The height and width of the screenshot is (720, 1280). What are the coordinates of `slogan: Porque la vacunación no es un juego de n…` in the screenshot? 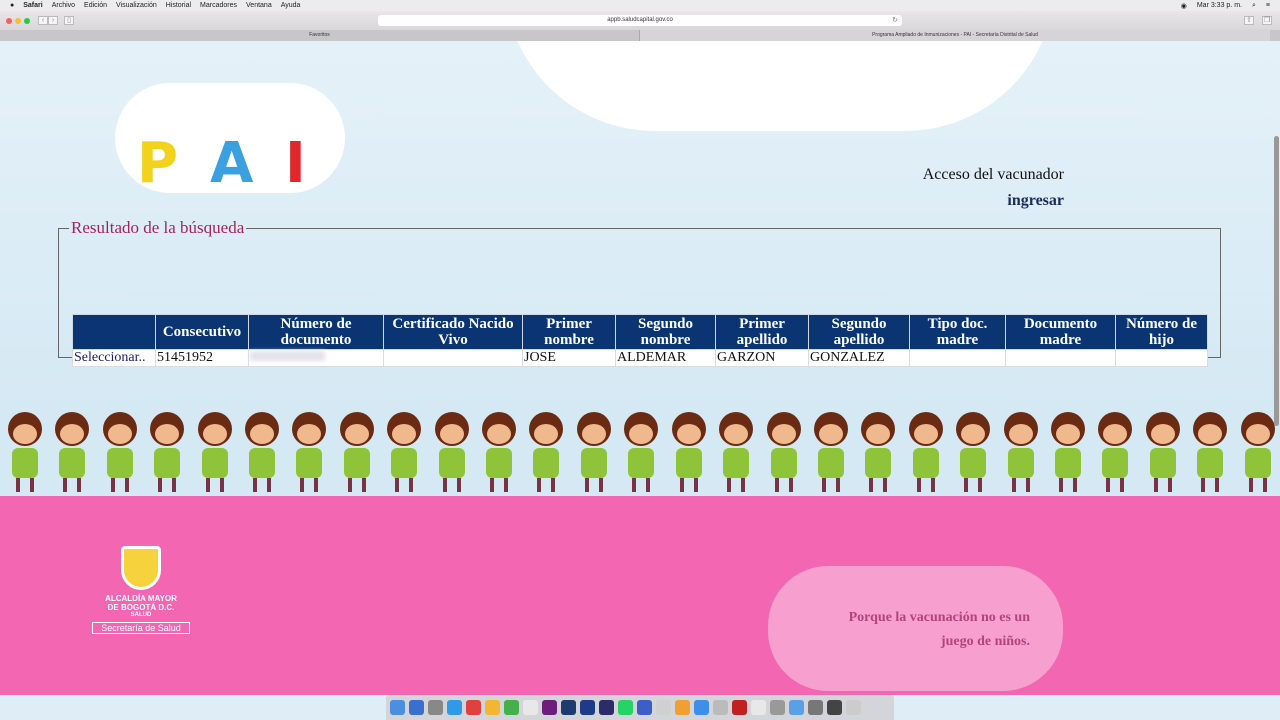 It's located at (910, 630).